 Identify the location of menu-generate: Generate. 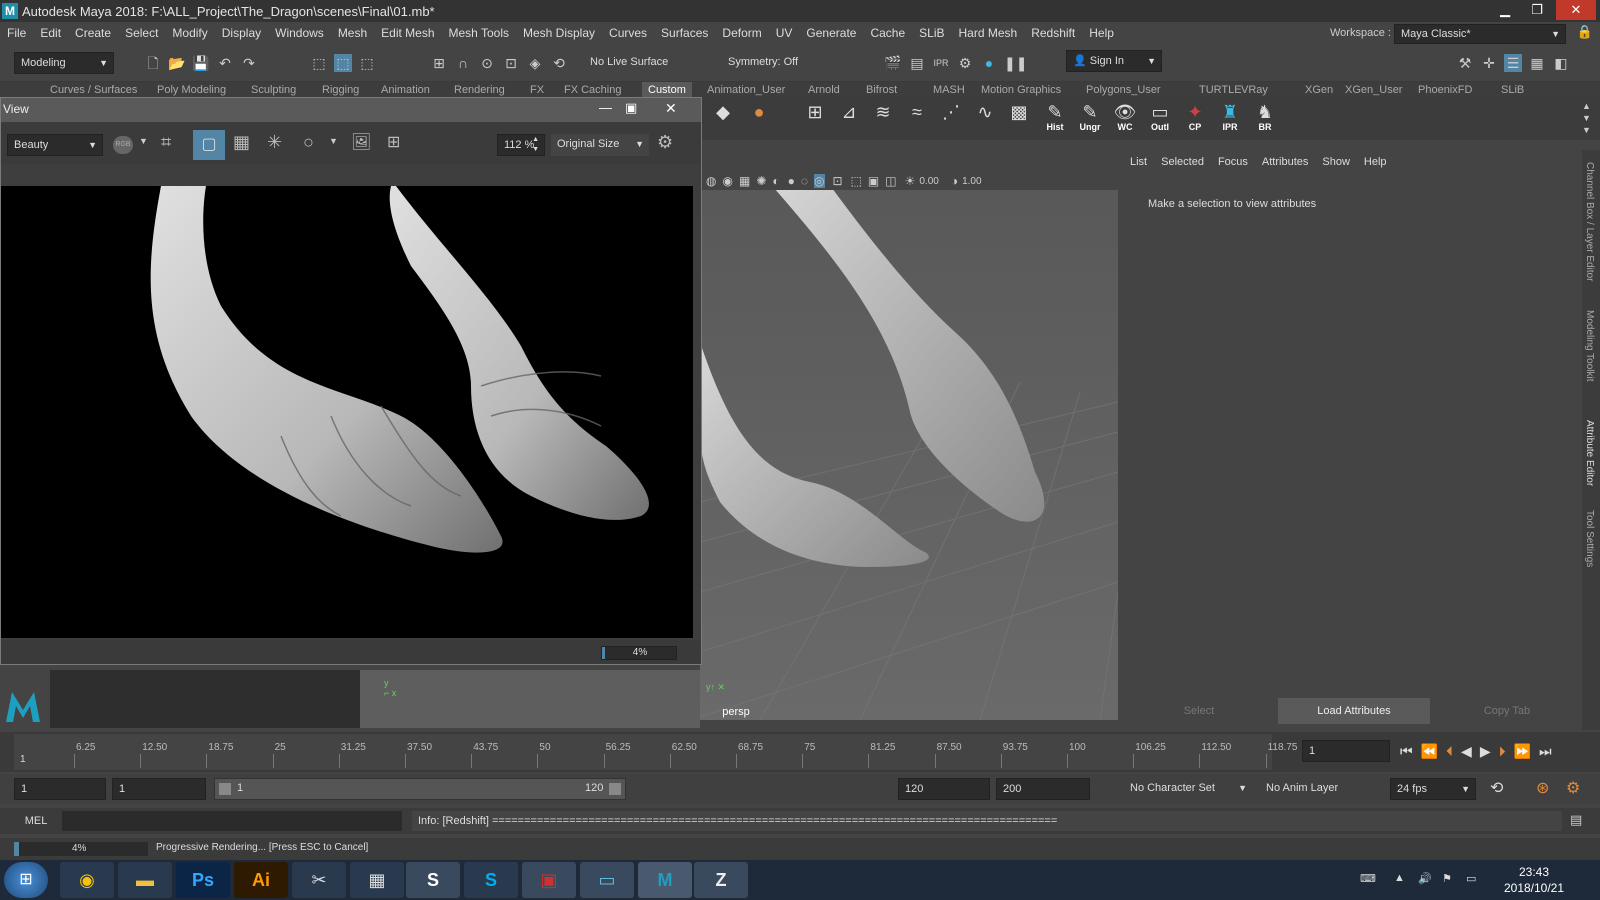
(831, 33).